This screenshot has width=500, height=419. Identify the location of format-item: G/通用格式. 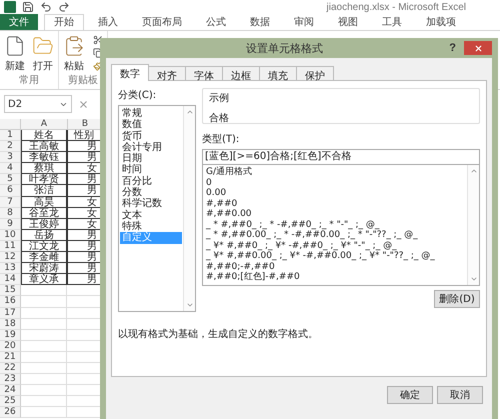
(335, 172).